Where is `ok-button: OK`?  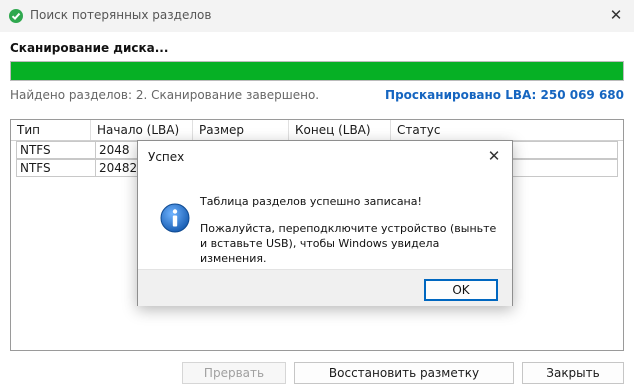 ok-button: OK is located at coordinates (461, 290).